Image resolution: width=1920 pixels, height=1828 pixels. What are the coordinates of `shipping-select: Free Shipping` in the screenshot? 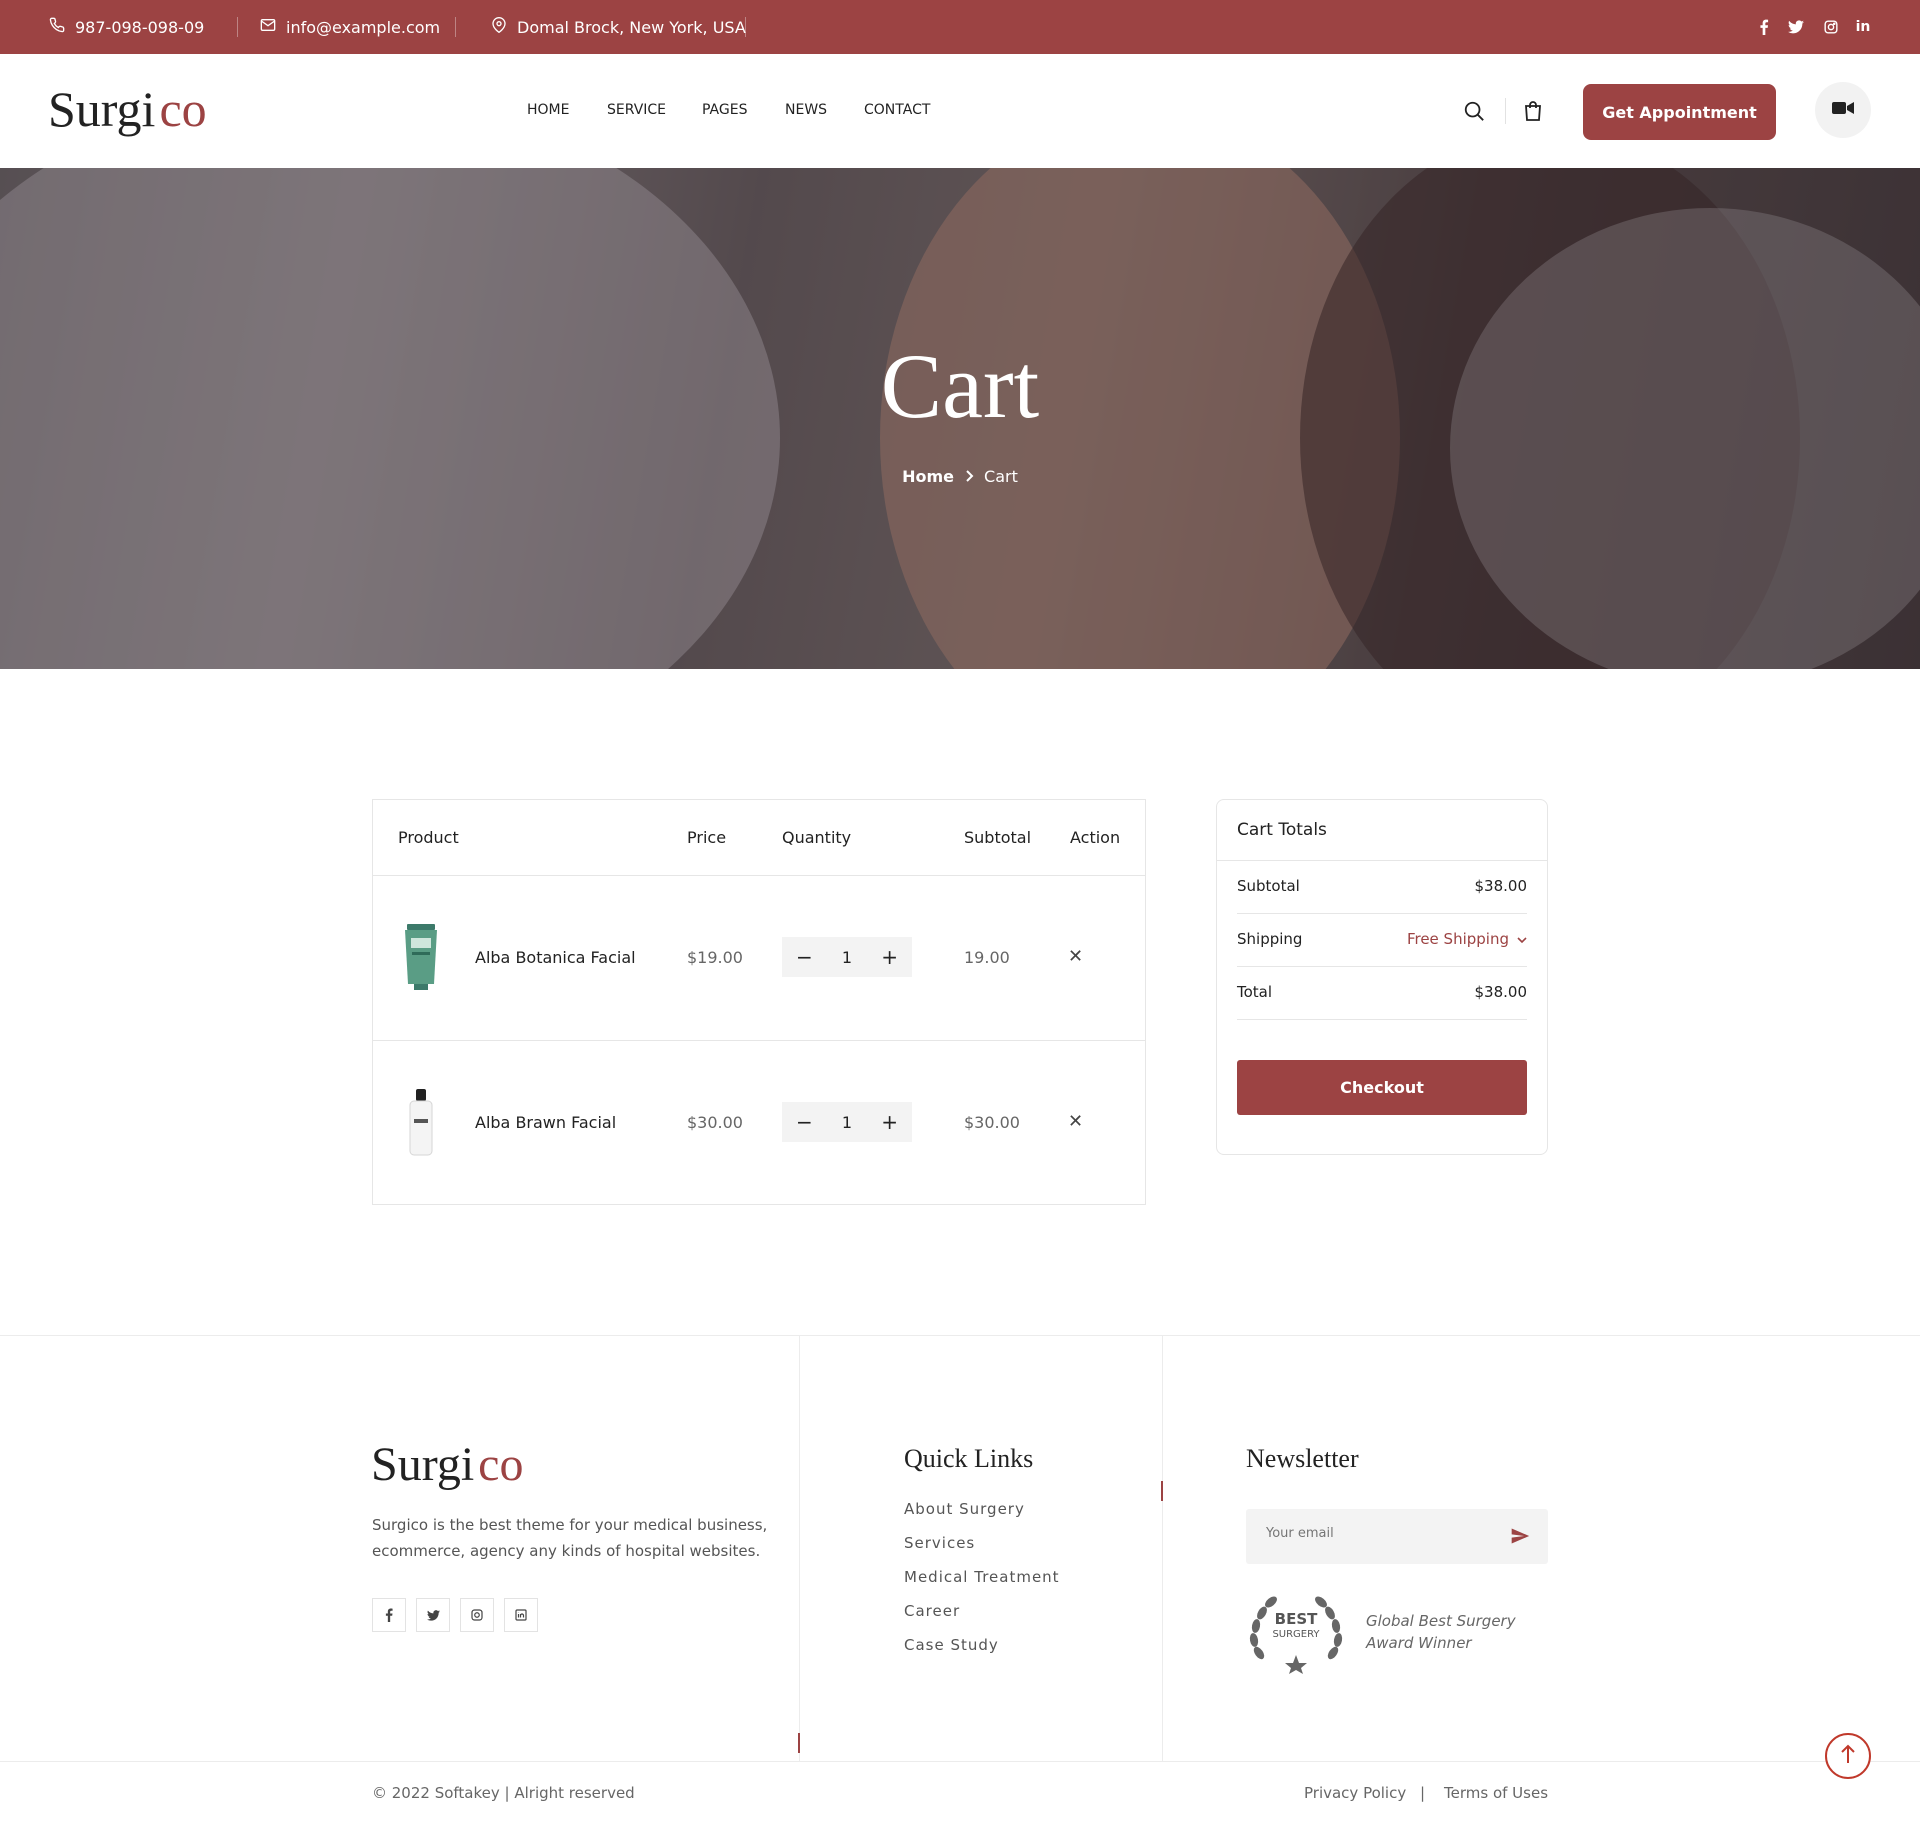 It's located at (1467, 939).